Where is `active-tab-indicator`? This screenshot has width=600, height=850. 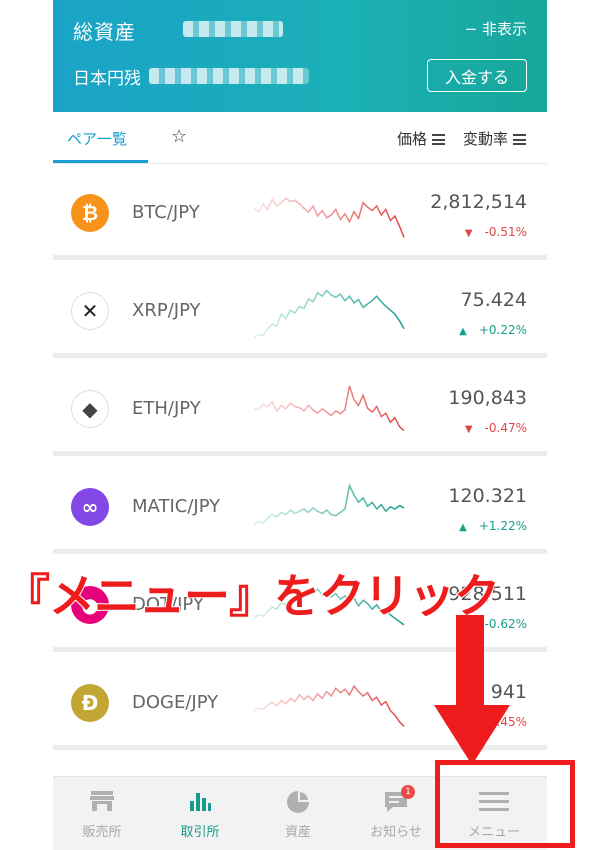
active-tab-indicator is located at coordinates (100, 161).